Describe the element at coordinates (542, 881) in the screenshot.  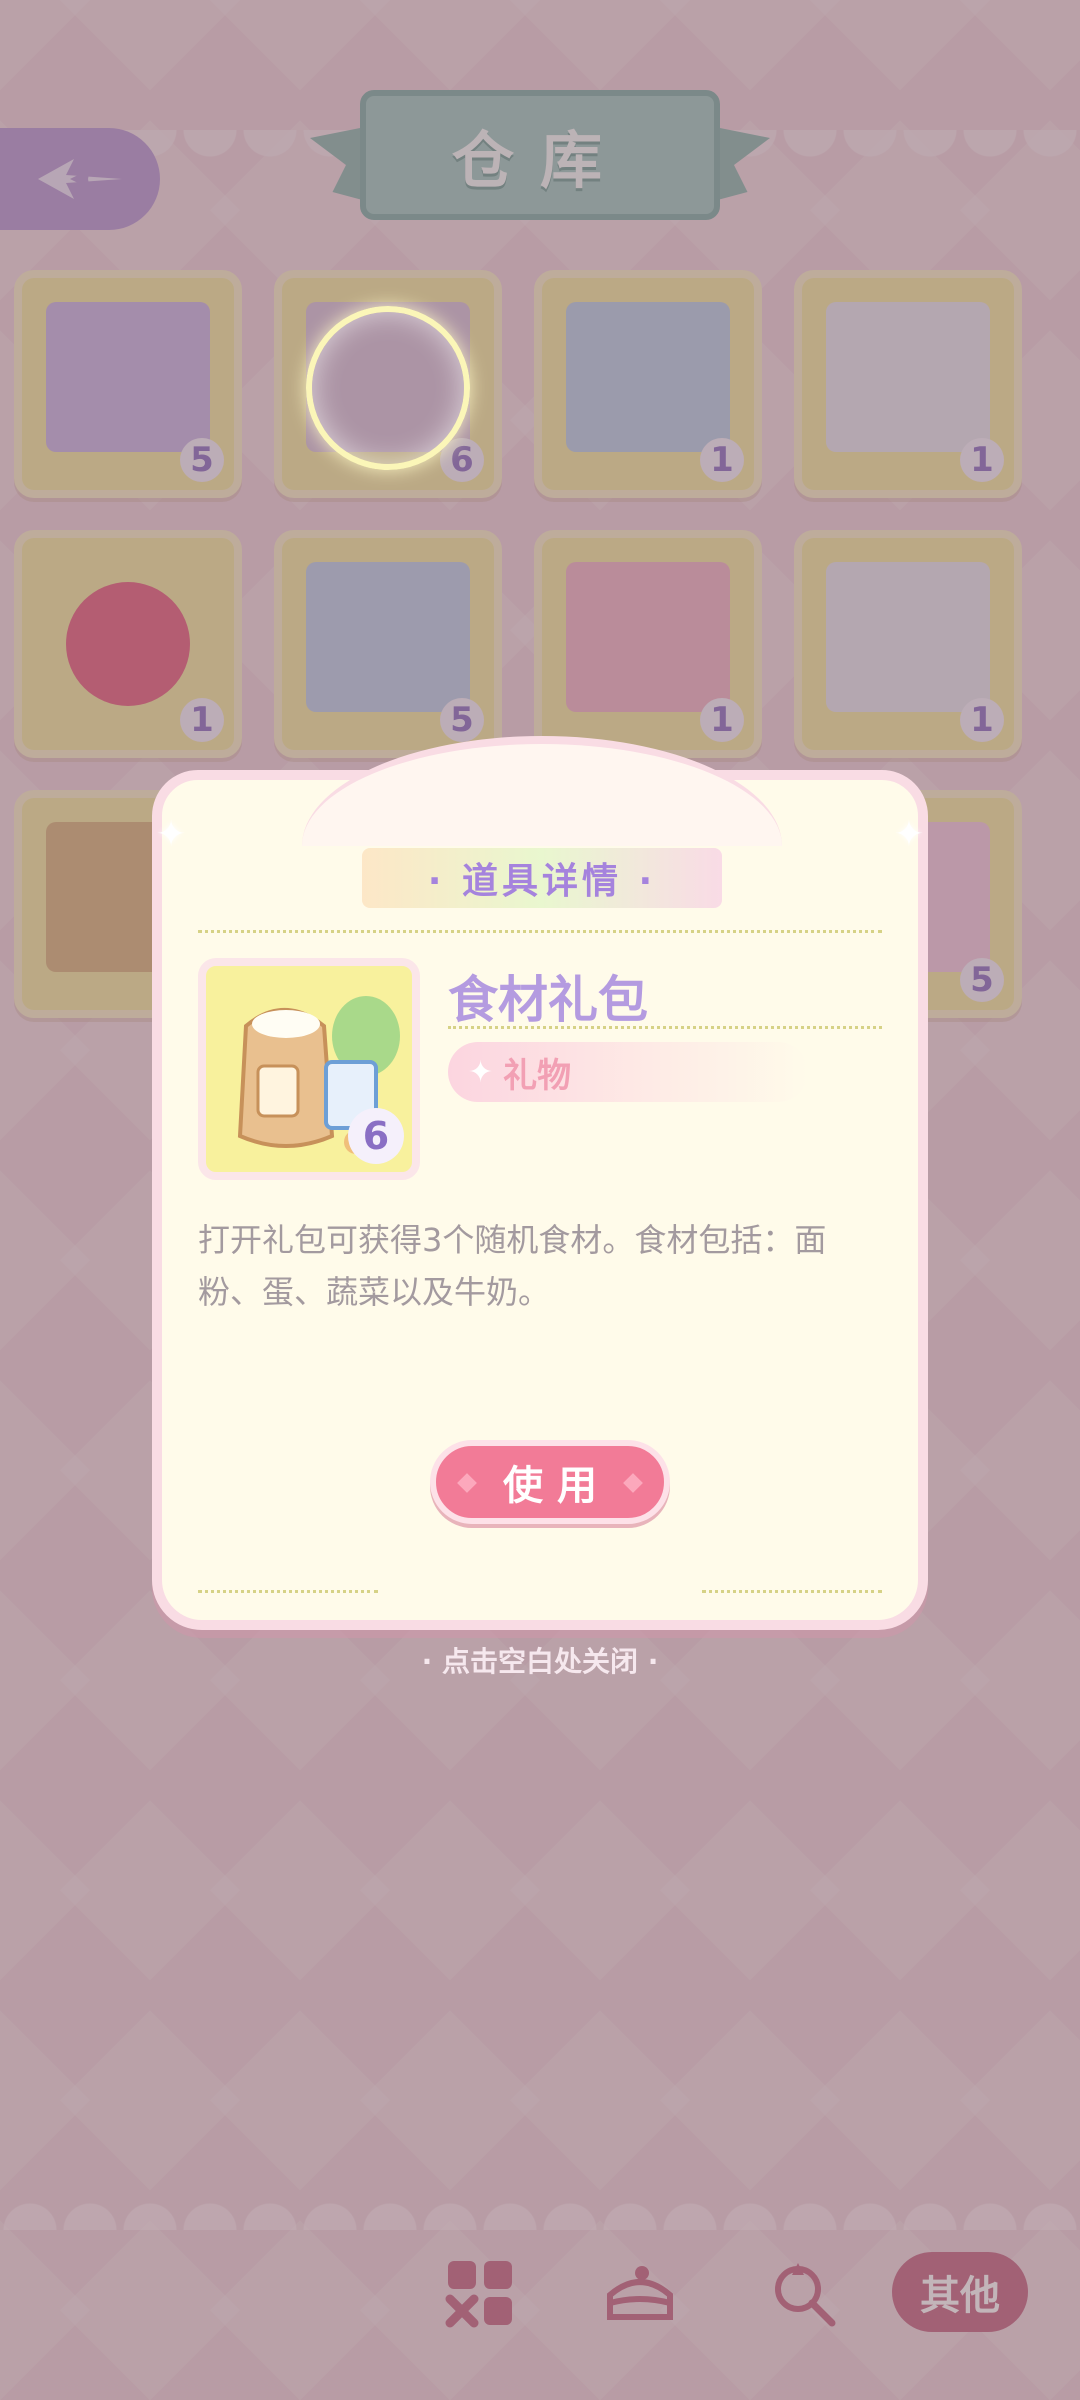
I see `modal-title: · 道具详情 ·` at that location.